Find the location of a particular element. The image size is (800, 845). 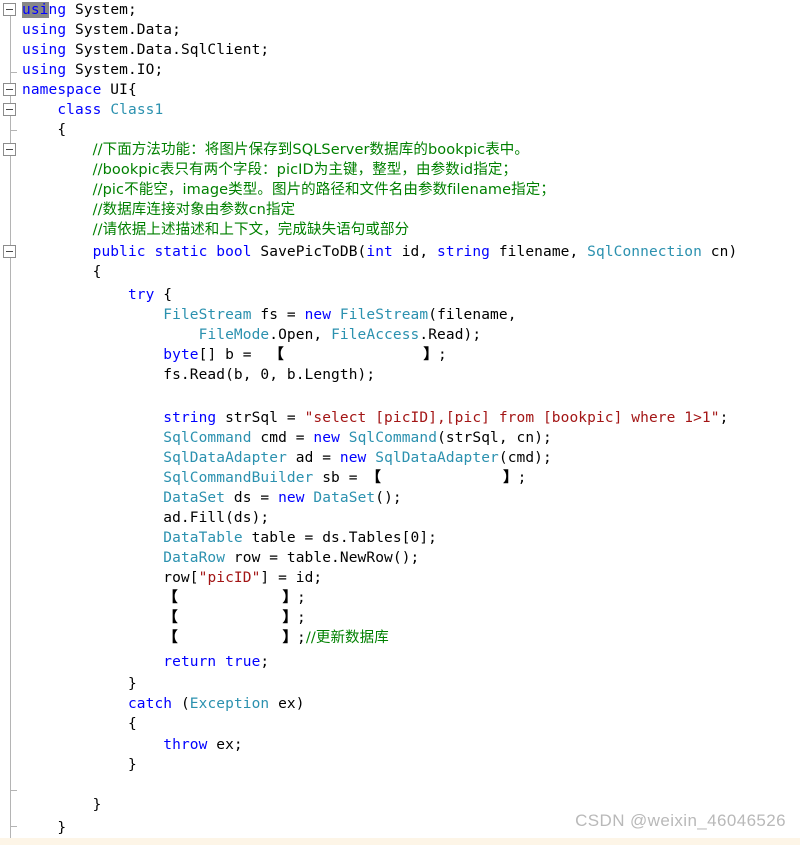

code-line-class-open-brace: { is located at coordinates (44, 130).